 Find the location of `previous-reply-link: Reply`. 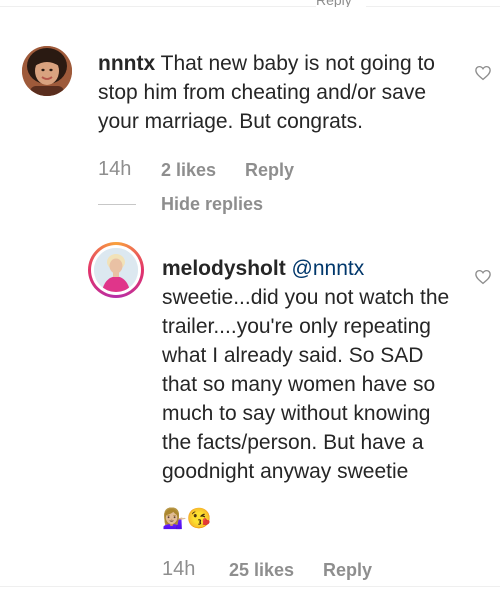

previous-reply-link: Reply is located at coordinates (341, 3).